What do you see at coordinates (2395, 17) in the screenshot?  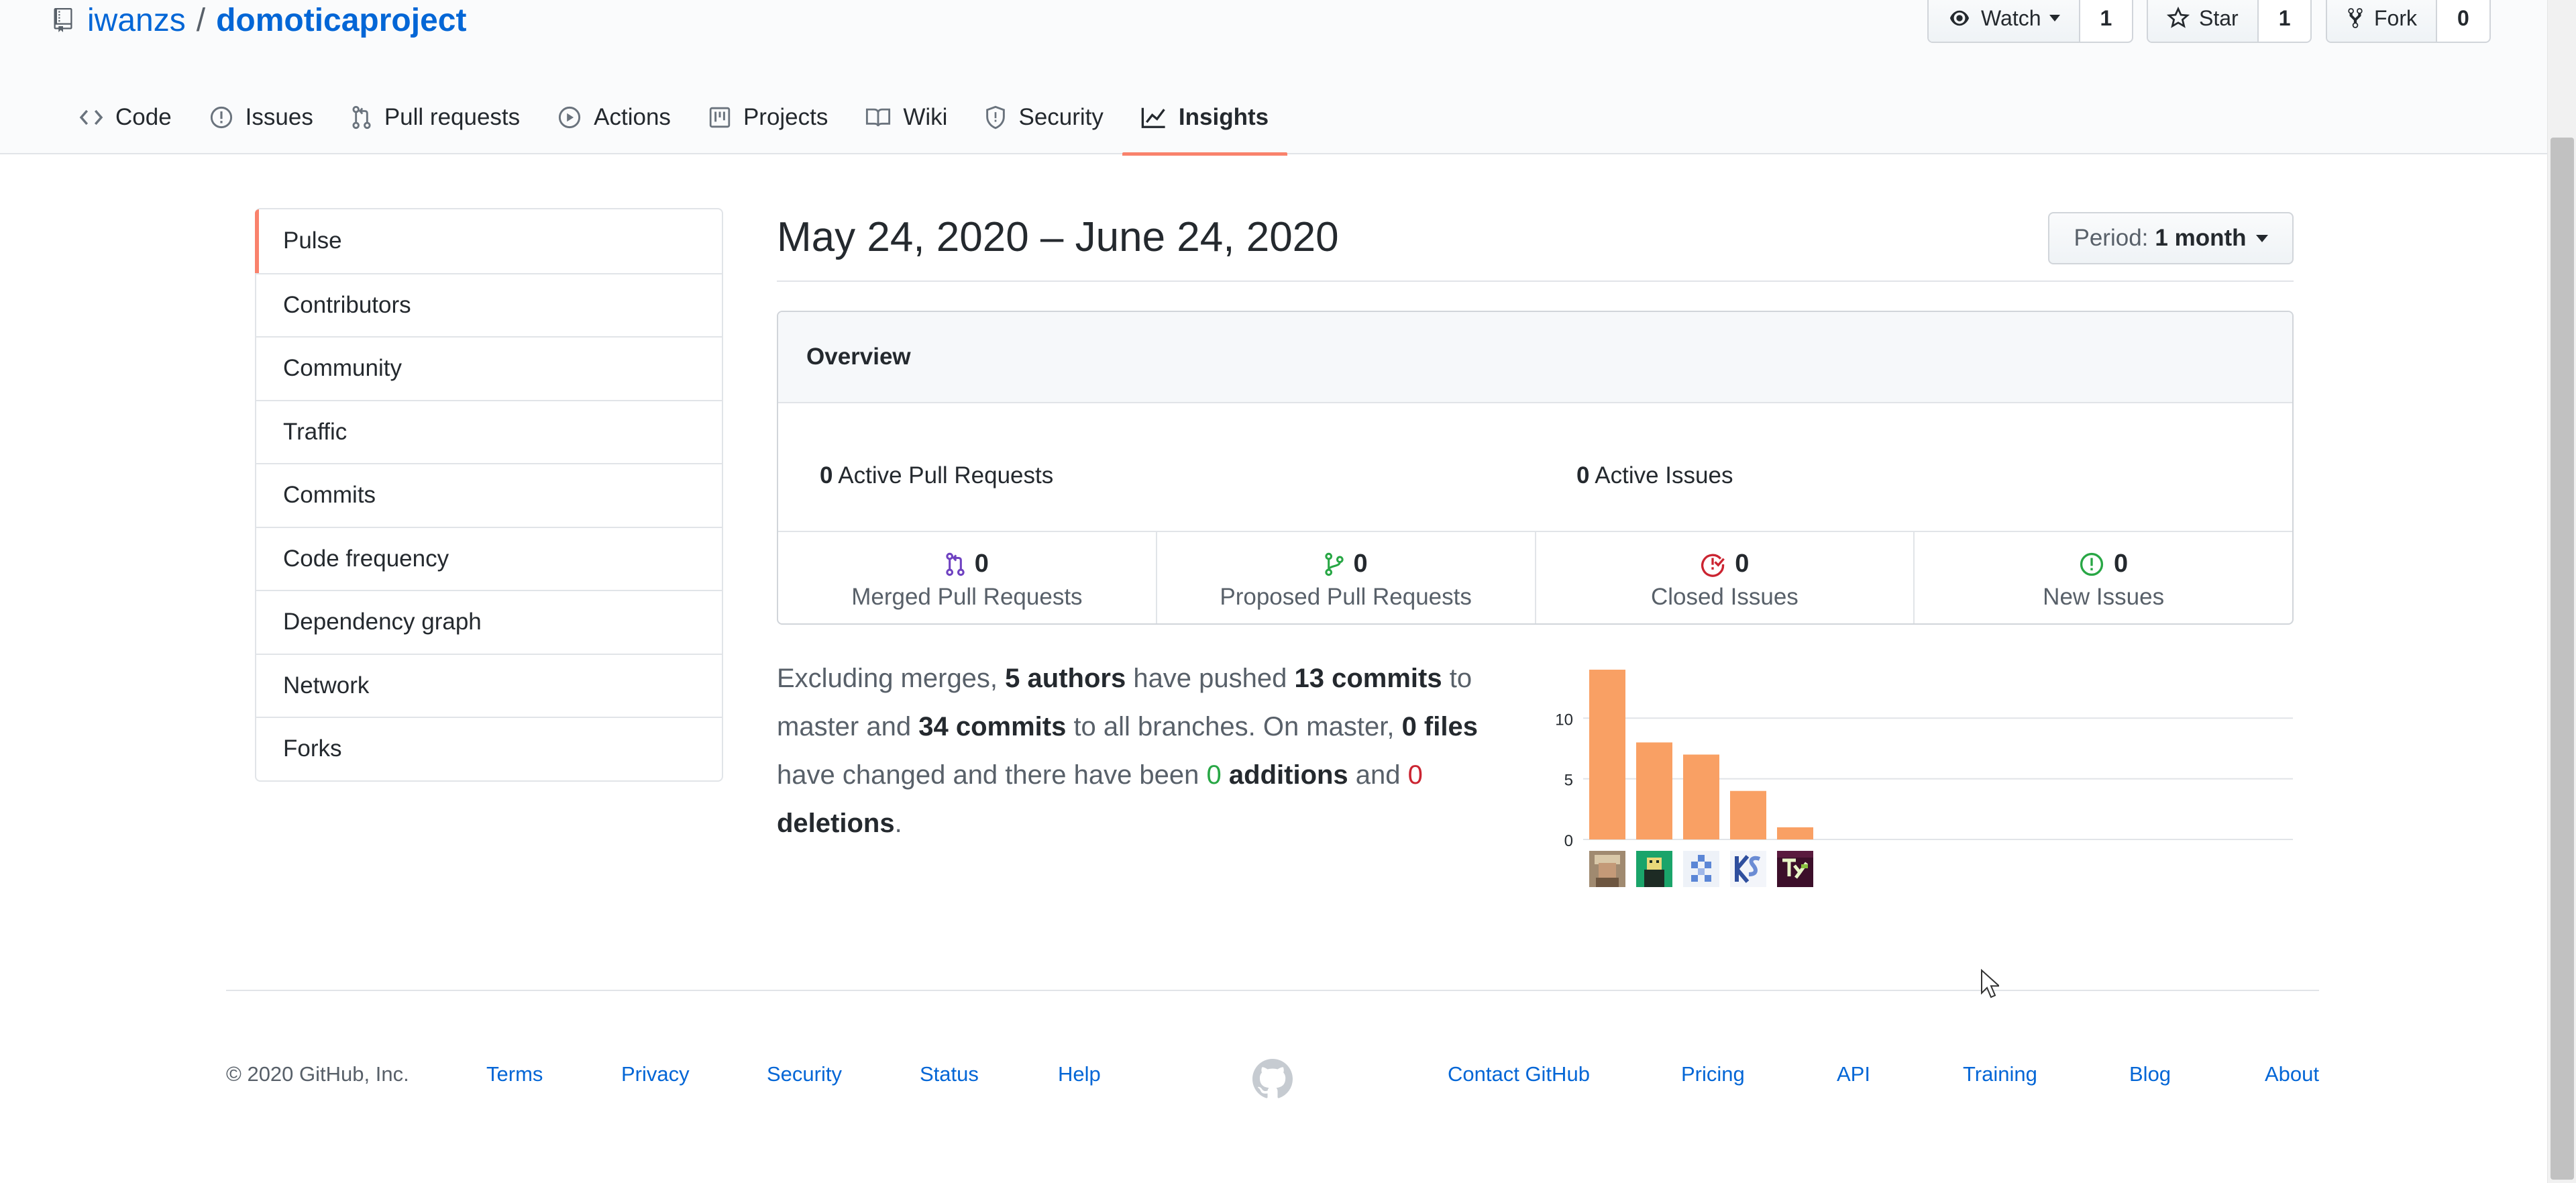 I see `fork-label: Fork` at bounding box center [2395, 17].